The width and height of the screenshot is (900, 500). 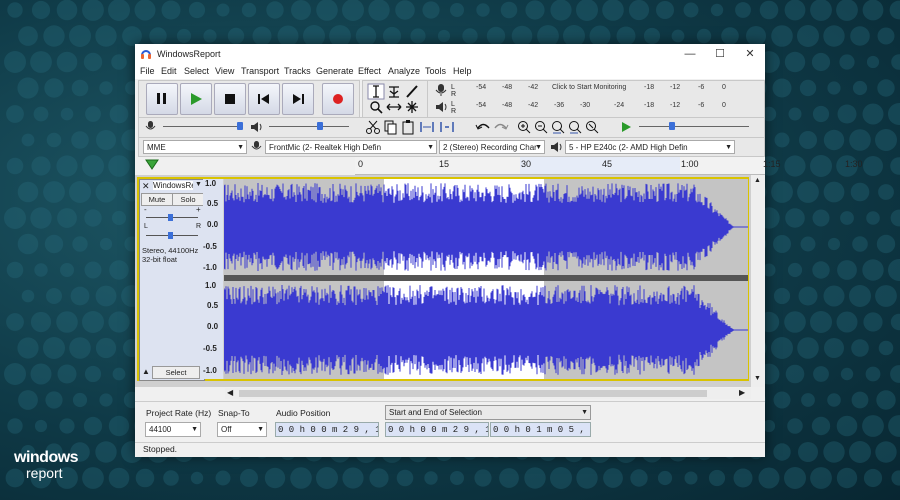 I want to click on horizontal-scrollbar: ◀ ▶, so click(x=488, y=393).